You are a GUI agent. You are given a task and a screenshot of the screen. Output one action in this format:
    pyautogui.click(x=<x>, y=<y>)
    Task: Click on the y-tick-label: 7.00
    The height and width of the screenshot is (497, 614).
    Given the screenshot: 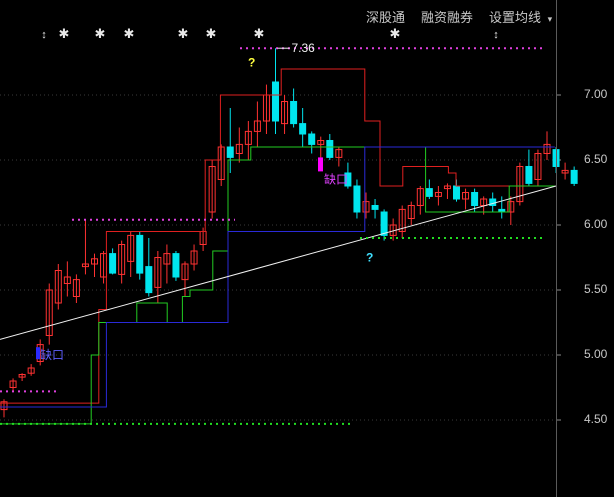 What is the action you would take?
    pyautogui.click(x=596, y=94)
    